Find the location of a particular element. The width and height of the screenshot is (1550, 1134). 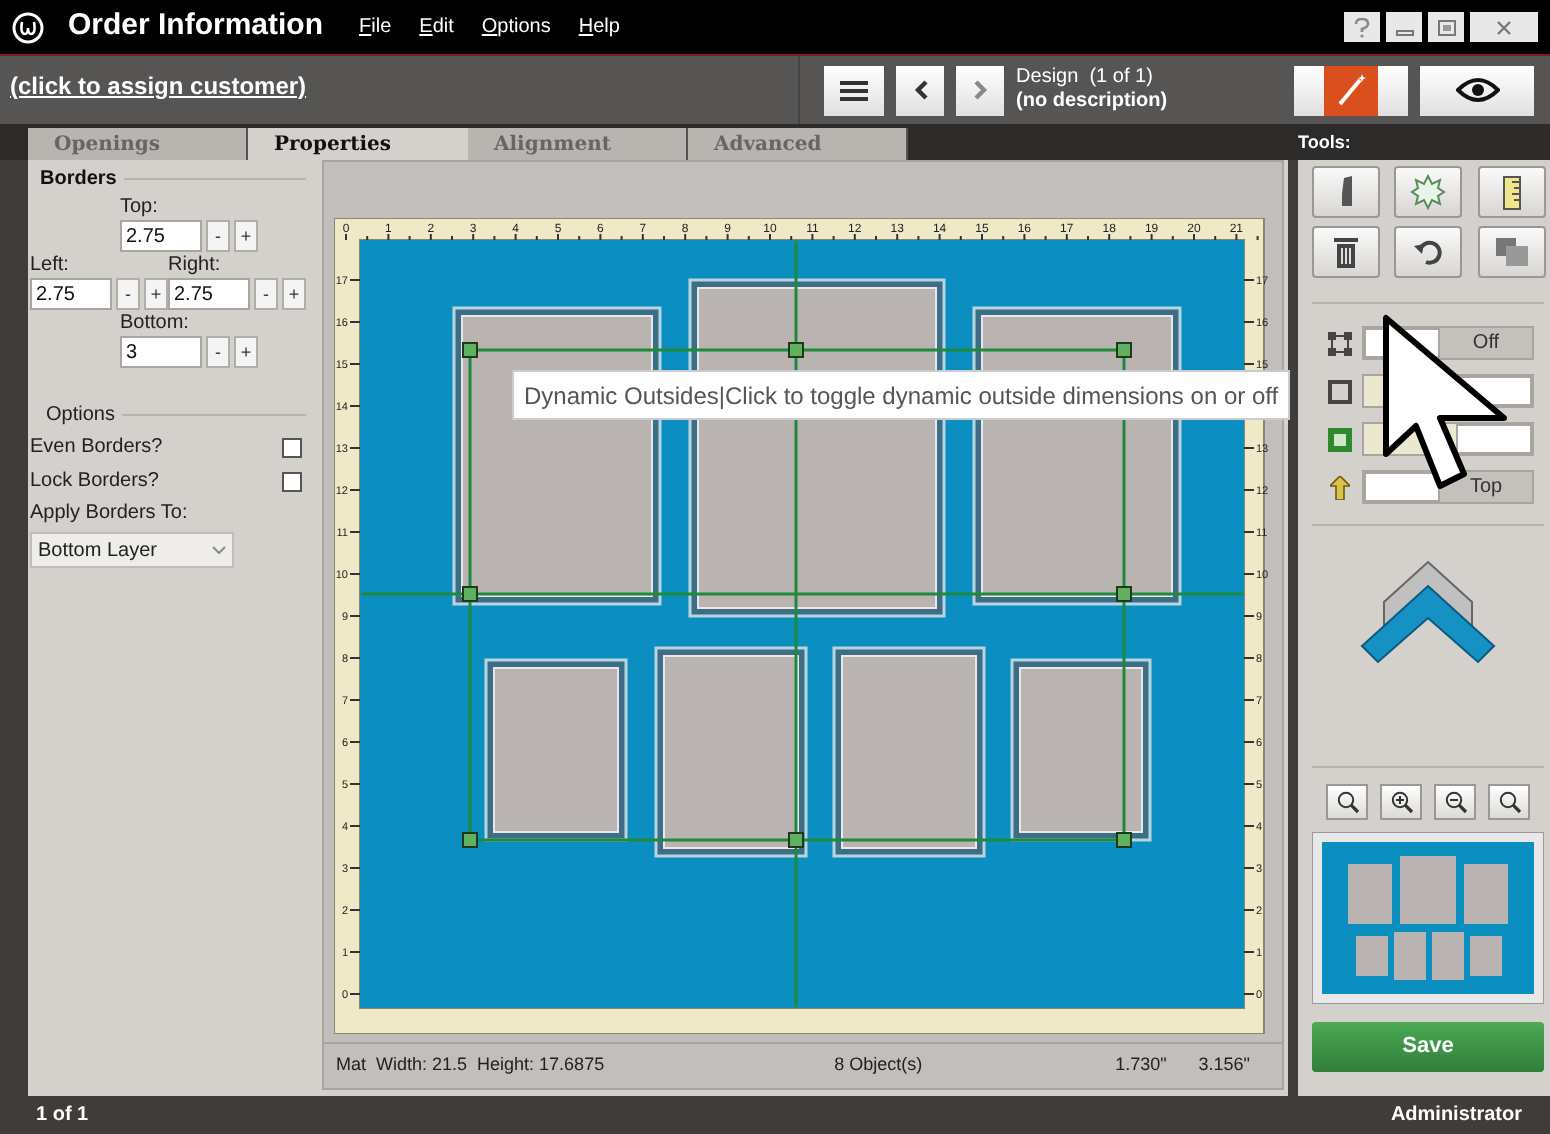

toggle-switch: Top is located at coordinates (1448, 487).